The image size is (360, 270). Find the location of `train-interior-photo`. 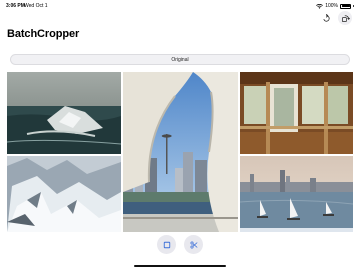

train-interior-photo is located at coordinates (296, 113).